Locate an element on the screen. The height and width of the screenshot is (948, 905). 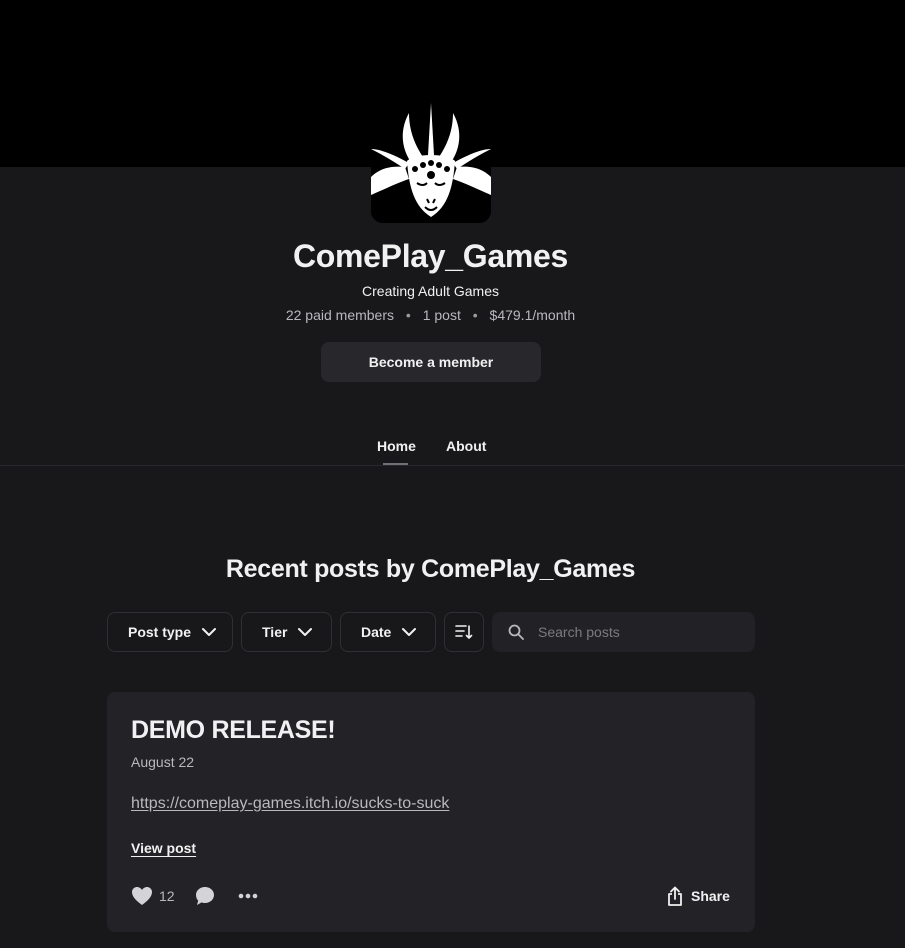
share-label: Share is located at coordinates (710, 896).